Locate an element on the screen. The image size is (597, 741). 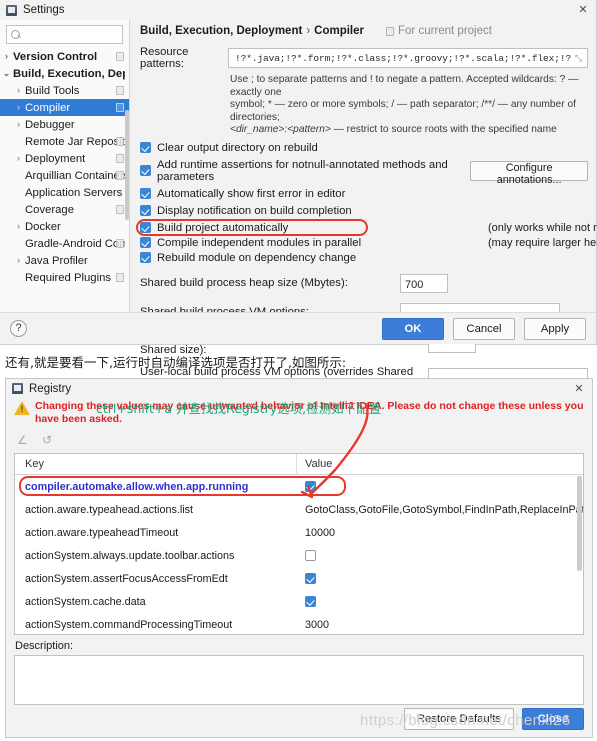
sidebar-item-application-servers: Application Servers is located at coordinates (64, 192).